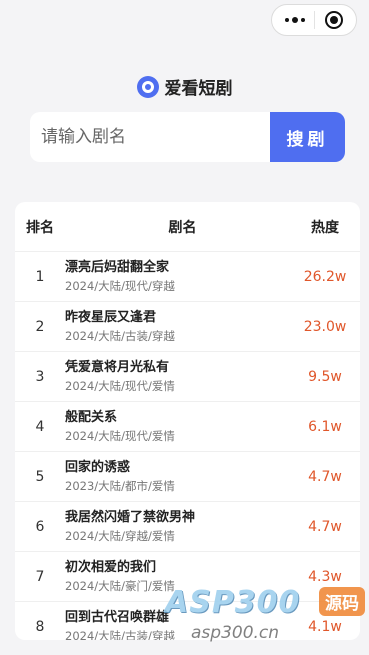 The height and width of the screenshot is (655, 369). I want to click on search-button: 搜剧, so click(307, 137).